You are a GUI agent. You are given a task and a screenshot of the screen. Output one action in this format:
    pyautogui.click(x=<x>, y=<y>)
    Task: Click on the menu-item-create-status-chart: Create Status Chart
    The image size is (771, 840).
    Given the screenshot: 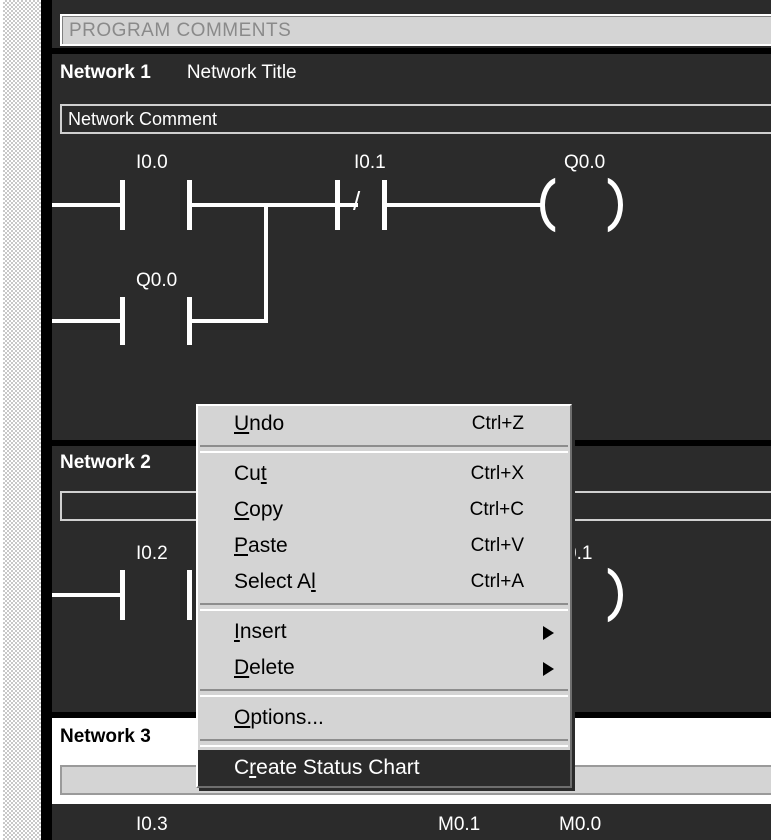 What is the action you would take?
    pyautogui.click(x=384, y=768)
    